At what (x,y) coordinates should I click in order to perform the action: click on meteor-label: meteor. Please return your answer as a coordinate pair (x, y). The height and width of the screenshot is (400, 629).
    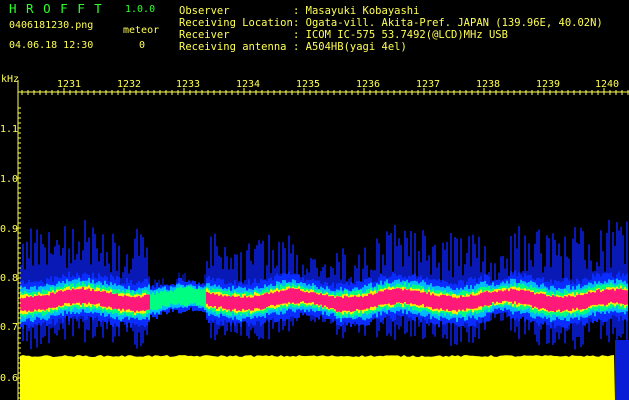
    Looking at the image, I should click on (141, 30).